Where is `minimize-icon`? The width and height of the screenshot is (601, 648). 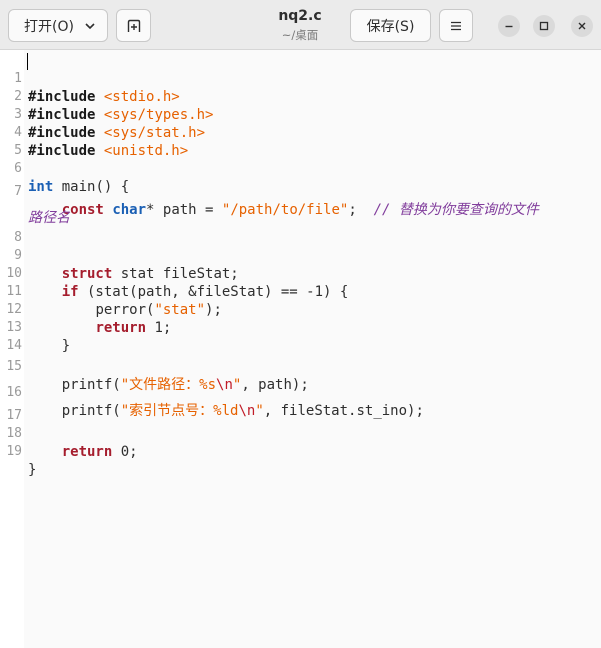 minimize-icon is located at coordinates (509, 26).